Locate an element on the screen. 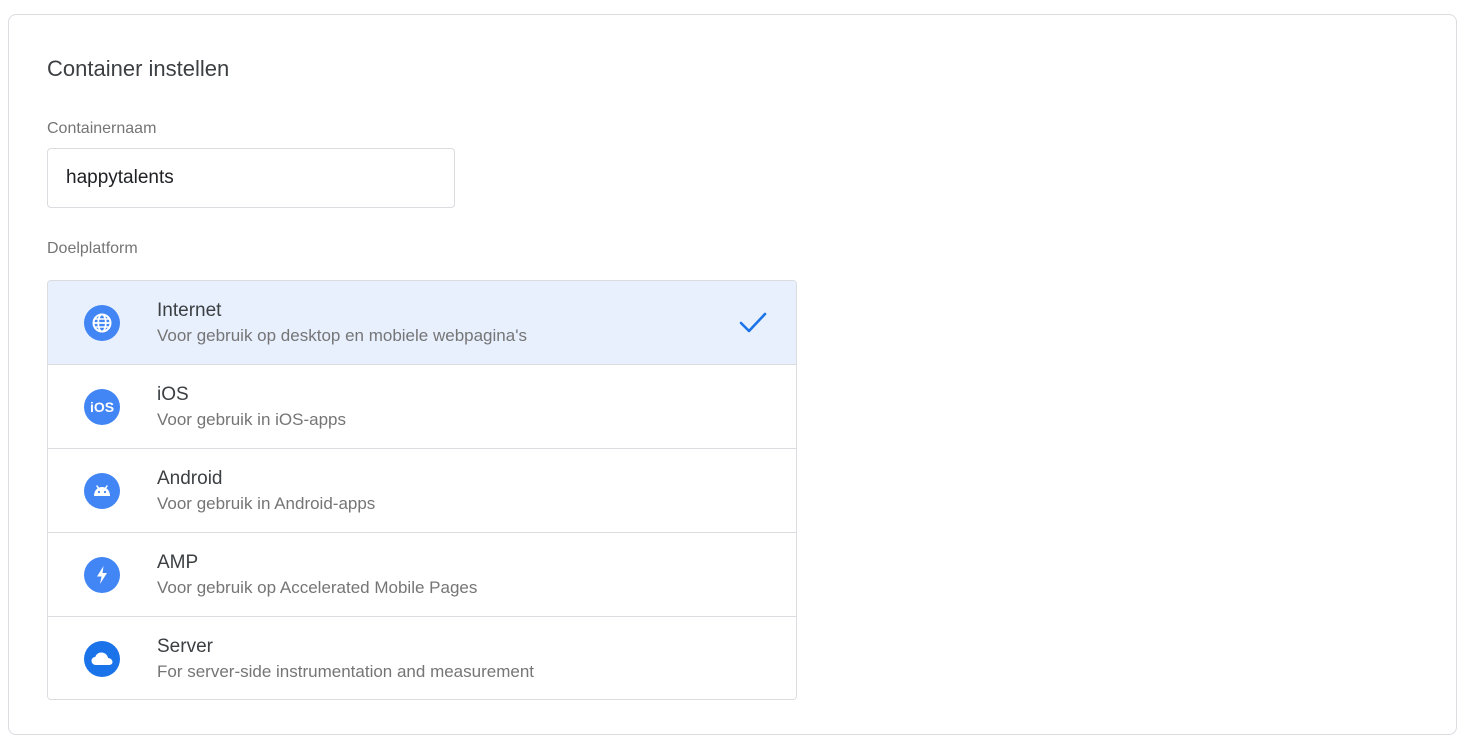 This screenshot has height=754, width=1479. platform-name: Internet is located at coordinates (189, 310).